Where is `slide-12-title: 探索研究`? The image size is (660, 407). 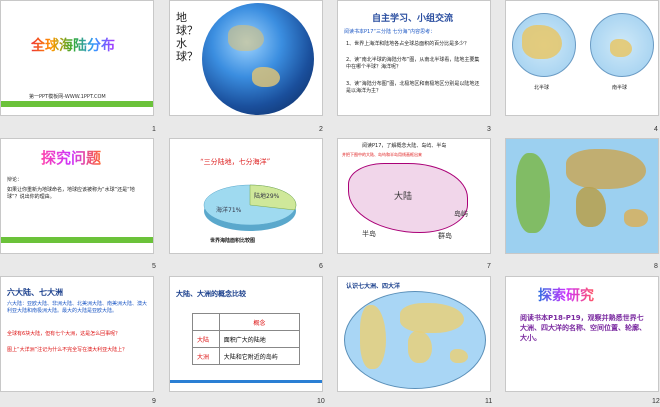 slide-12-title: 探索研究 is located at coordinates (566, 295).